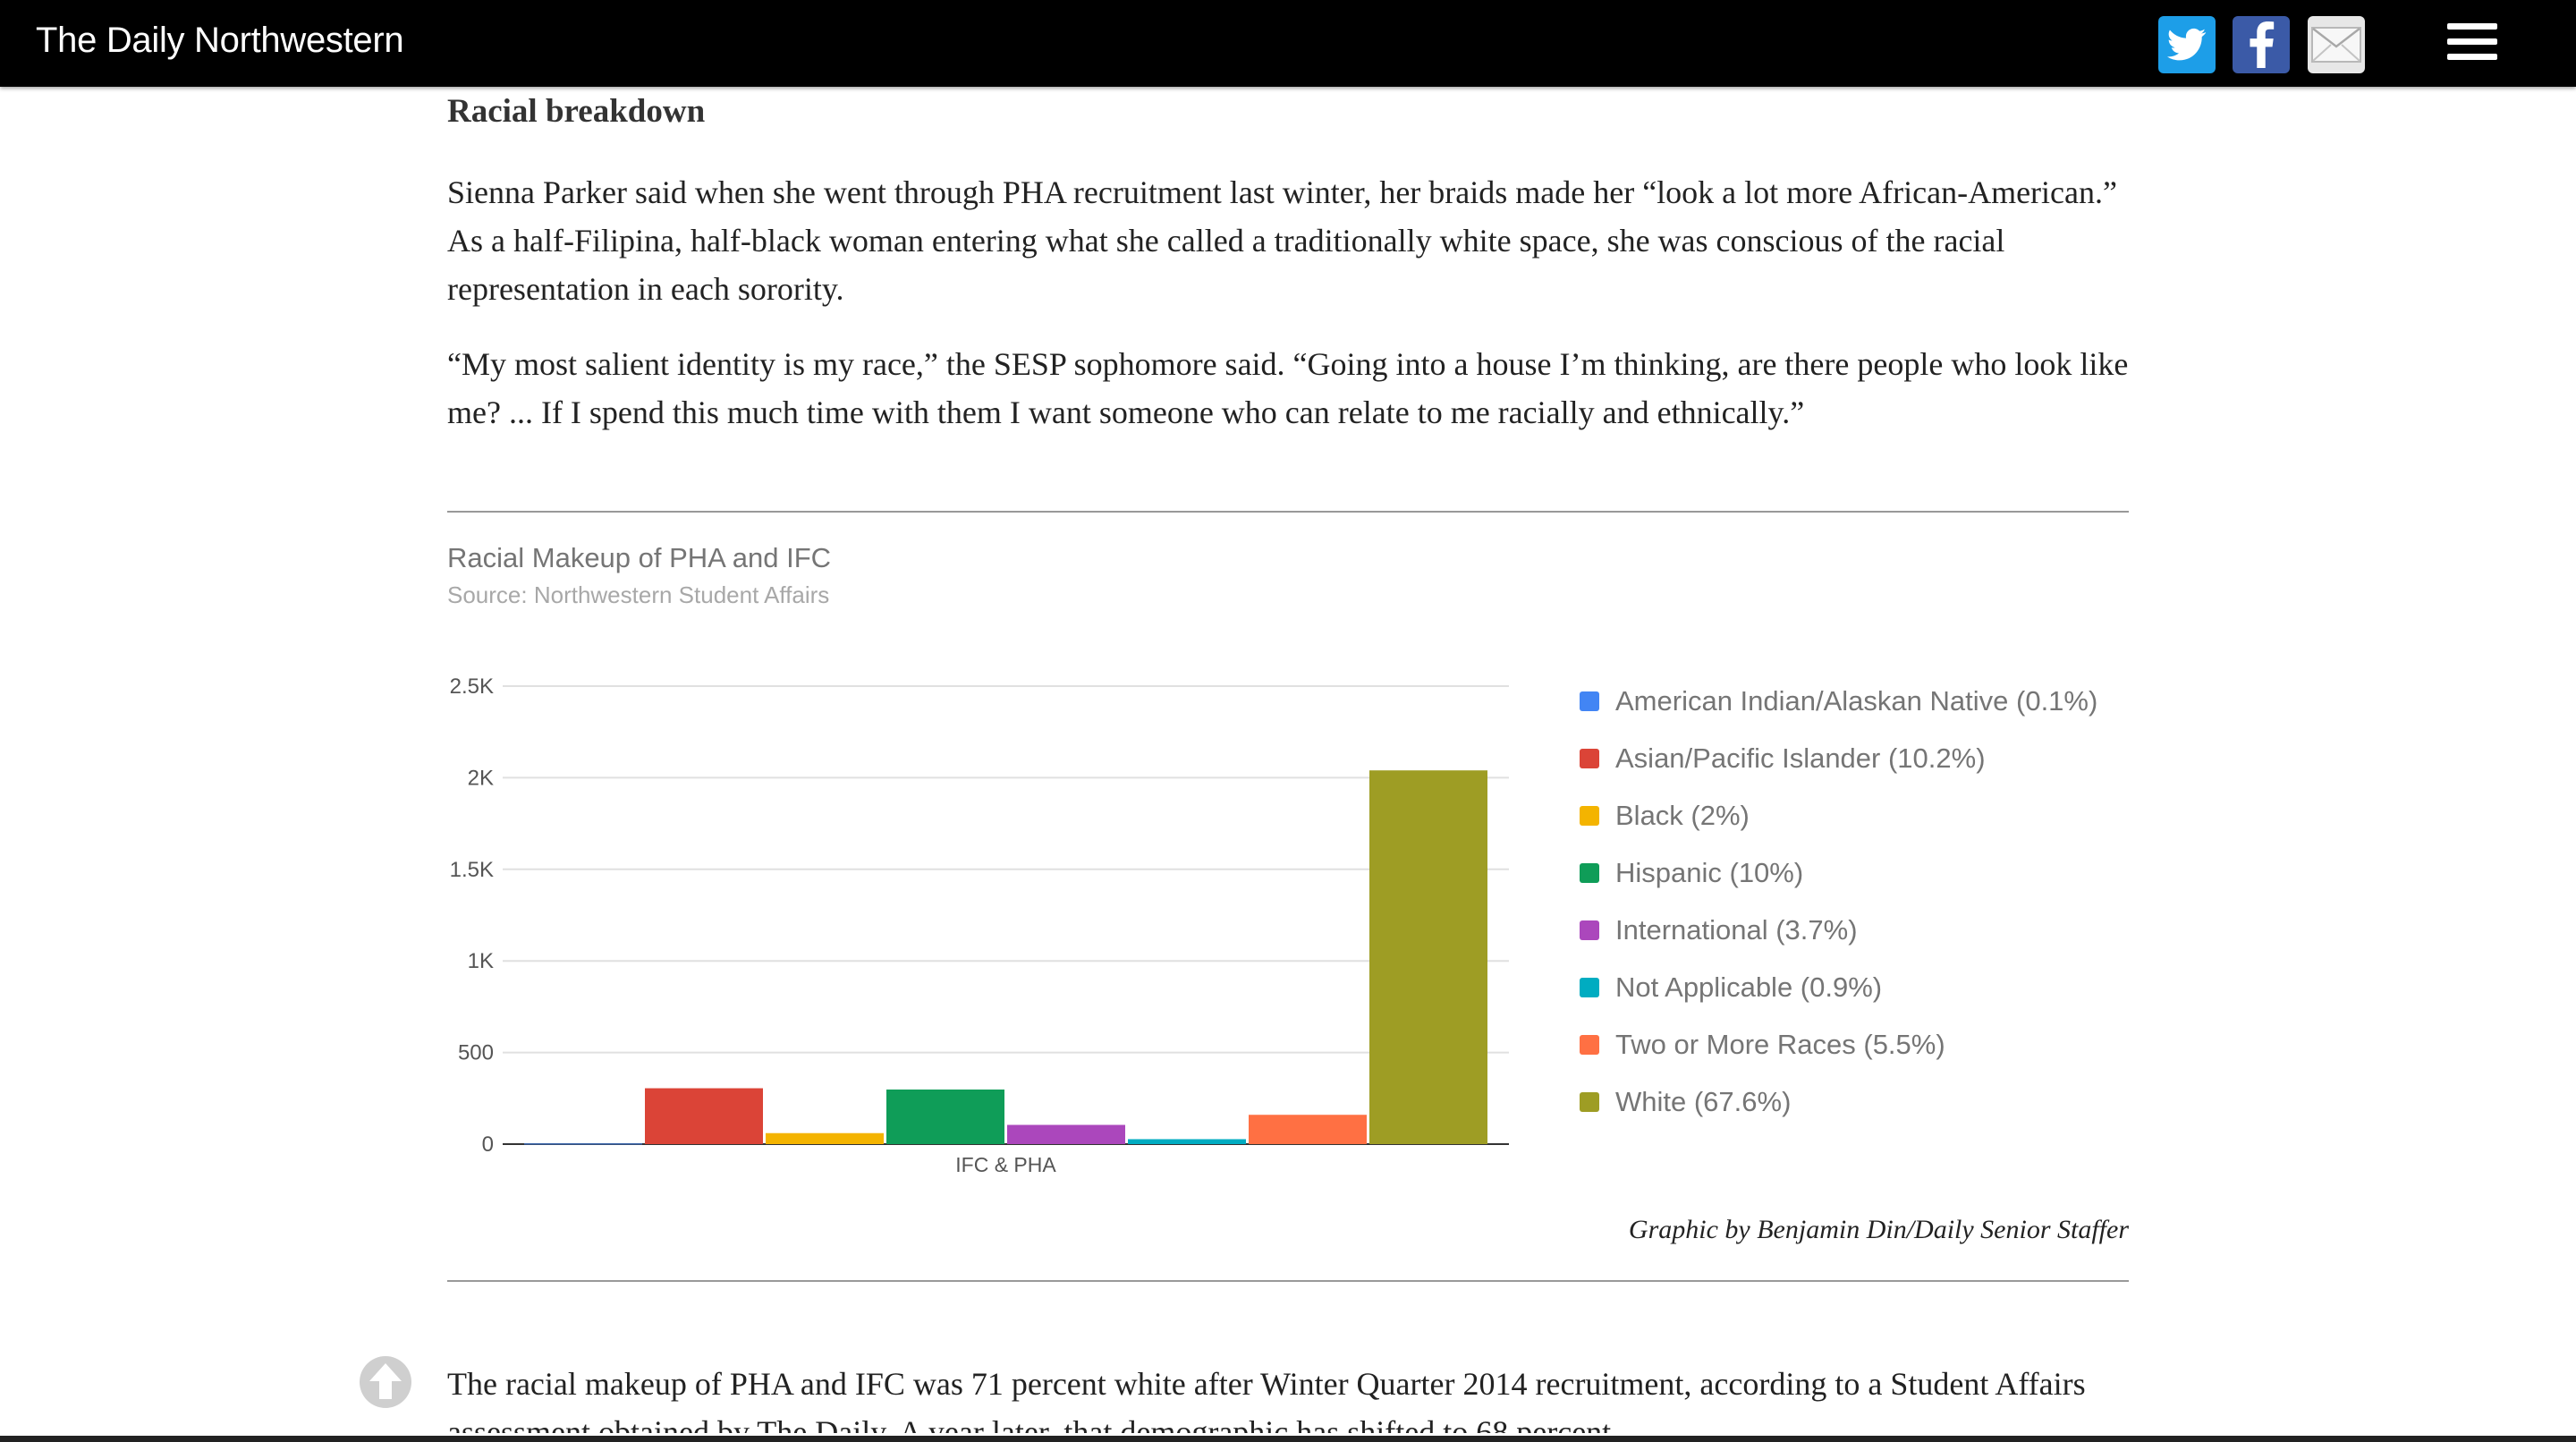  I want to click on facebook-share-button, so click(2261, 44).